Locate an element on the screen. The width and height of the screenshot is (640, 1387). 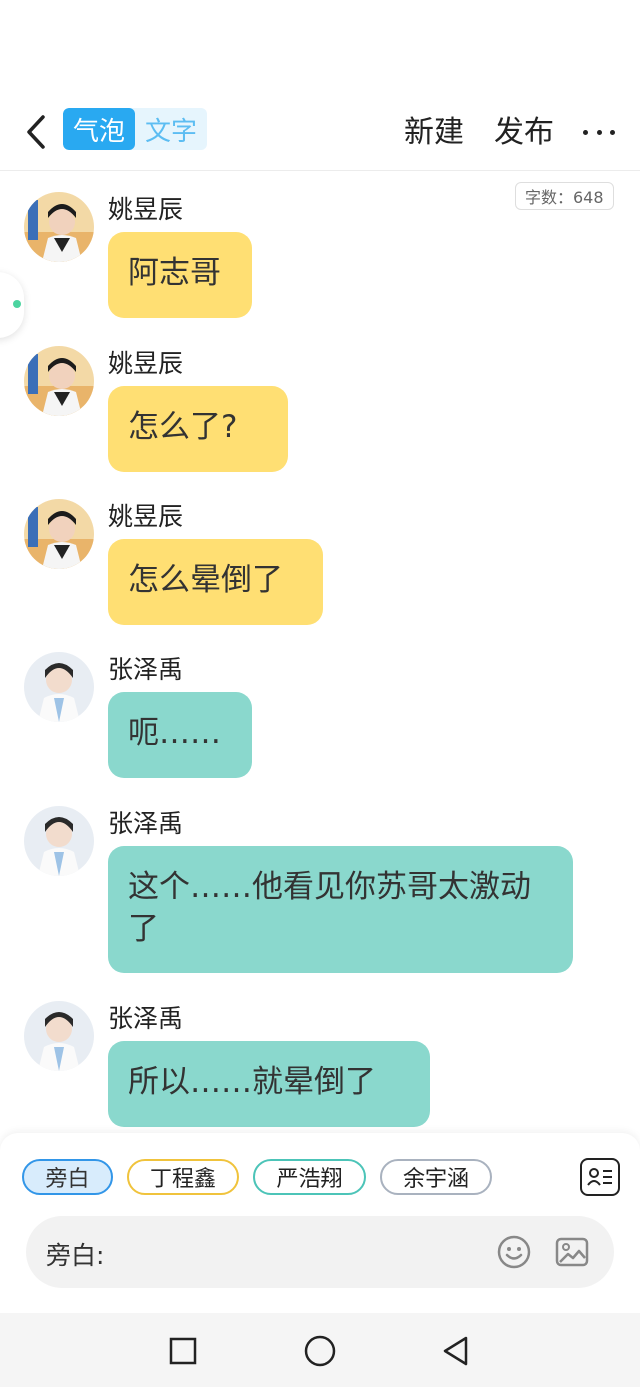
compose-panel: 旁白 丁程鑫 严浩翔 余宇涵 旁白: is located at coordinates (320, 1223).